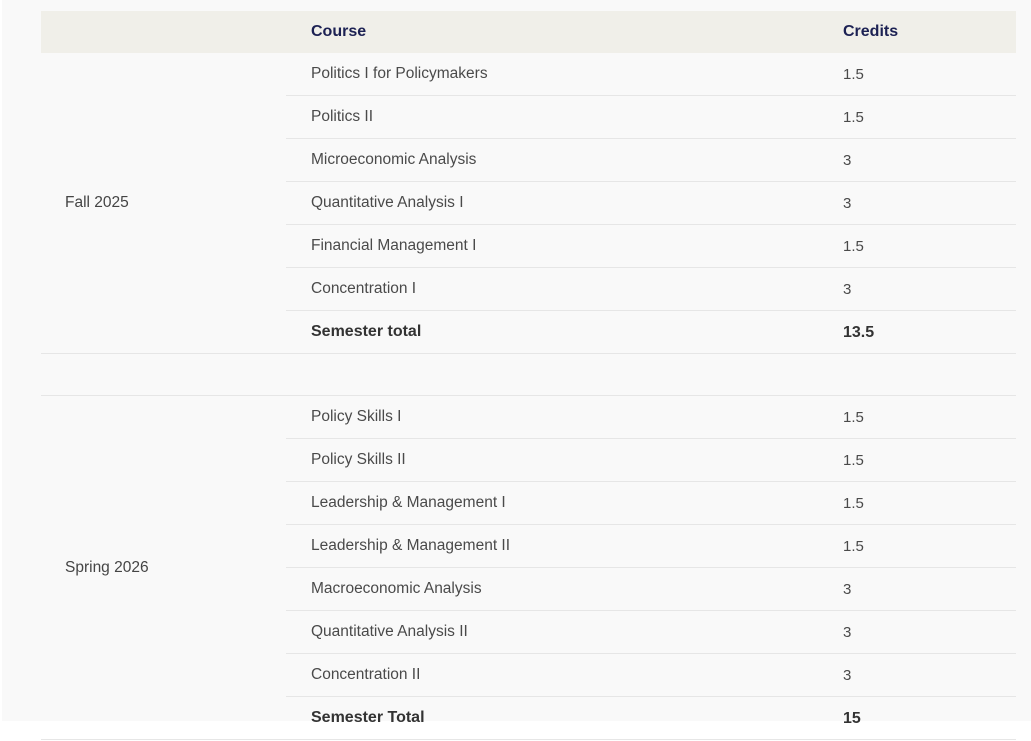  What do you see at coordinates (366, 674) in the screenshot?
I see `course-name: Concentration II` at bounding box center [366, 674].